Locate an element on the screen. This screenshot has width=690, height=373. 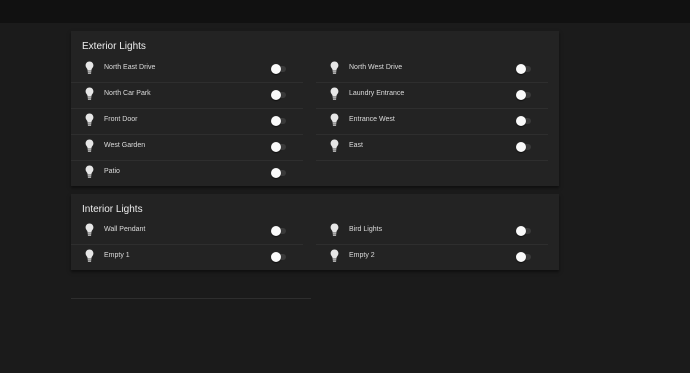
light-row: Bird Lights is located at coordinates (432, 231).